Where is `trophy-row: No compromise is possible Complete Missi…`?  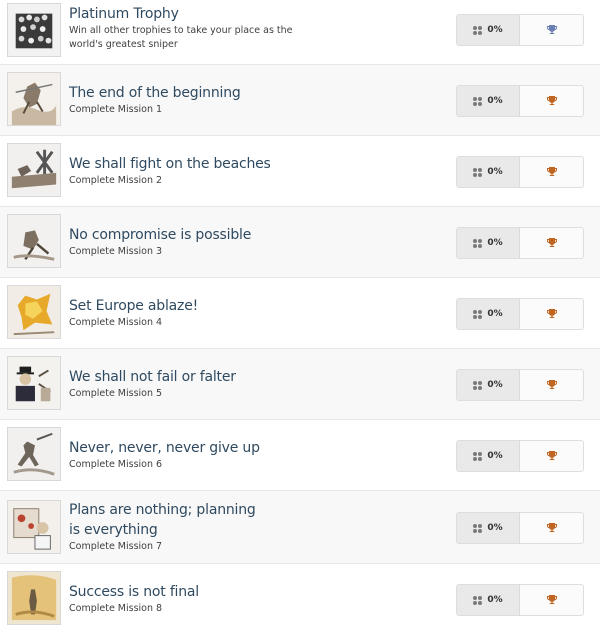 trophy-row: No compromise is possible Complete Missi… is located at coordinates (300, 242).